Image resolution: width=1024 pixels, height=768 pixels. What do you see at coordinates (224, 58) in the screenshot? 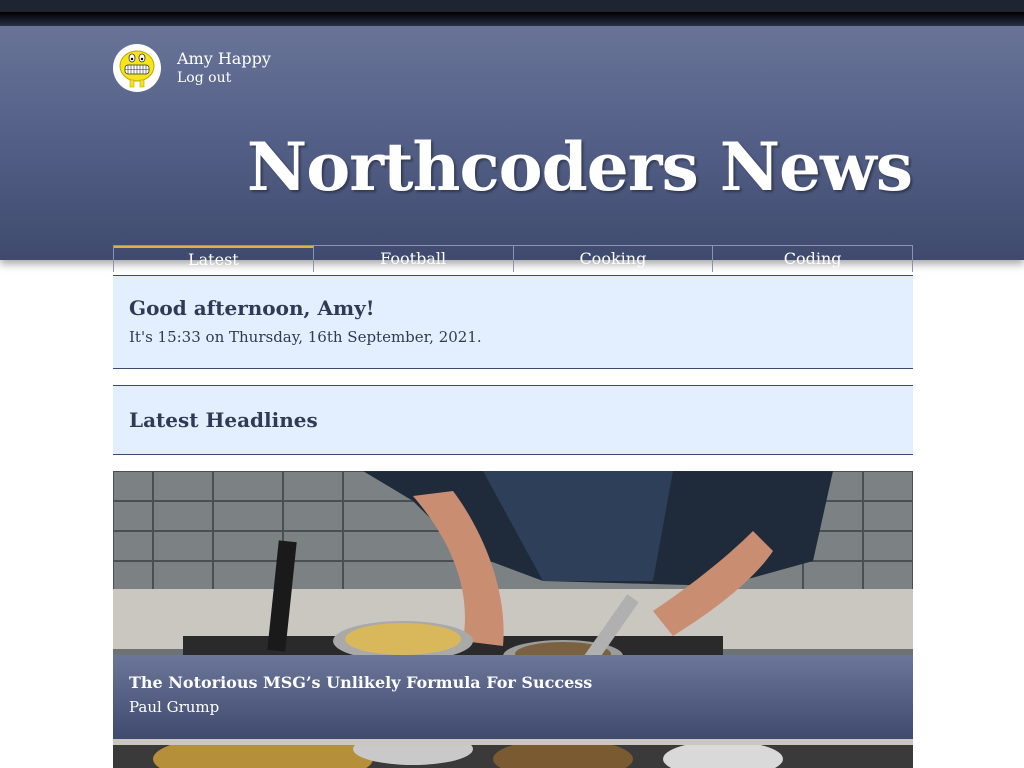
I see `user-name: Amy Happy` at bounding box center [224, 58].